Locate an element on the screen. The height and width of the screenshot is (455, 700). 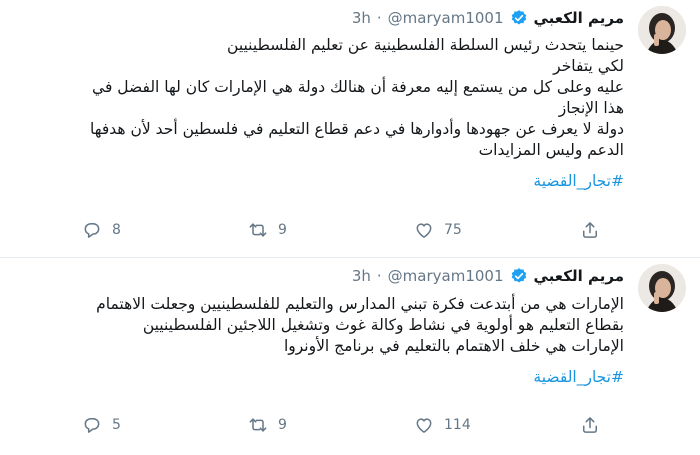
like-button: 75 is located at coordinates (497, 230).